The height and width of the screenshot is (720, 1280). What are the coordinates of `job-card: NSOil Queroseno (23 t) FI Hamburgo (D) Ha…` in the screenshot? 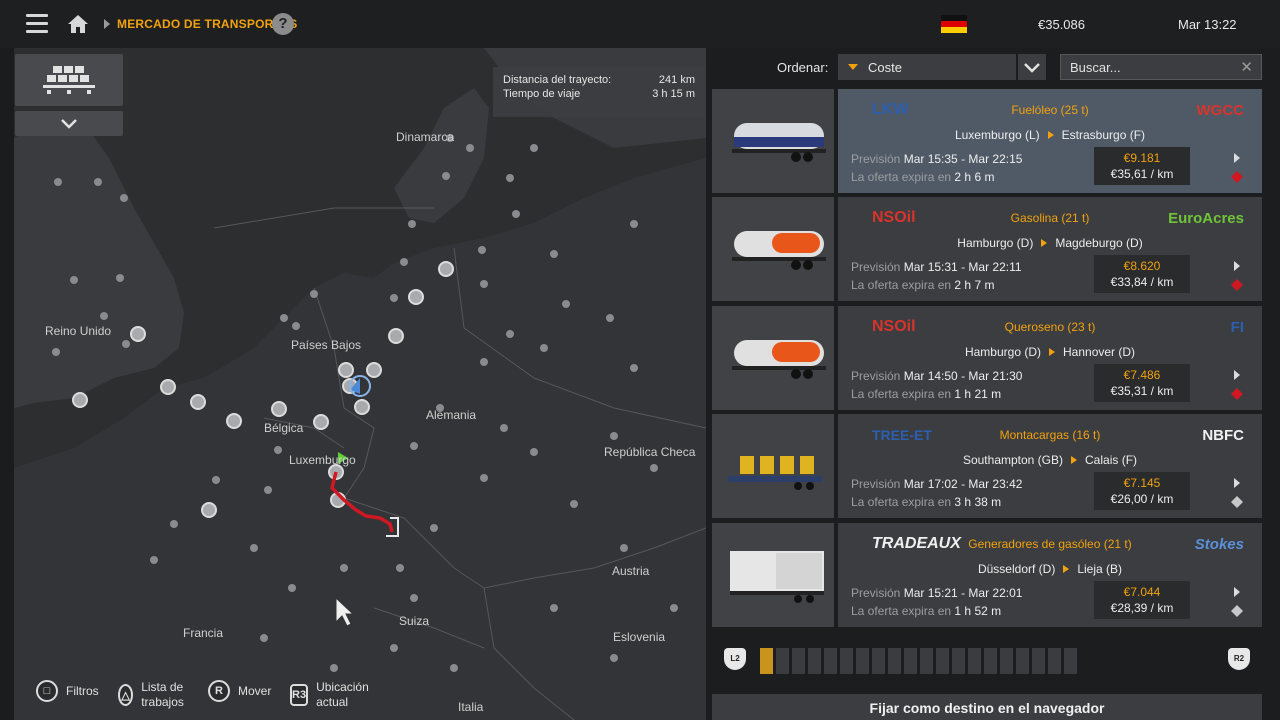 It's located at (987, 358).